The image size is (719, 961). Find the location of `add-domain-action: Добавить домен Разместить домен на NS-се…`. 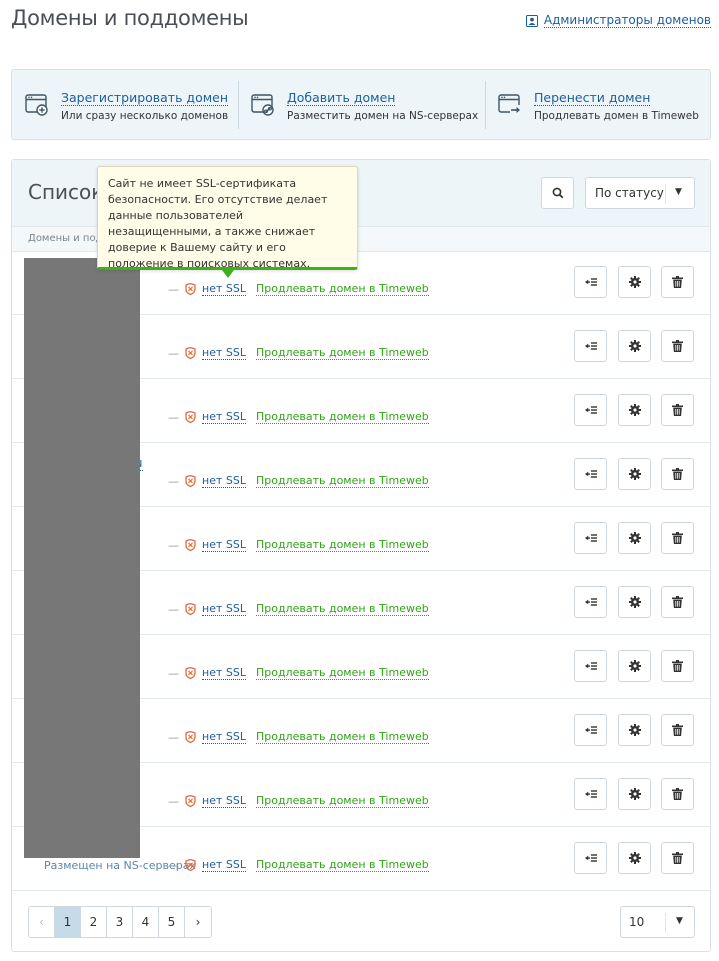

add-domain-action: Добавить домен Разместить домен на NS-се… is located at coordinates (361, 104).